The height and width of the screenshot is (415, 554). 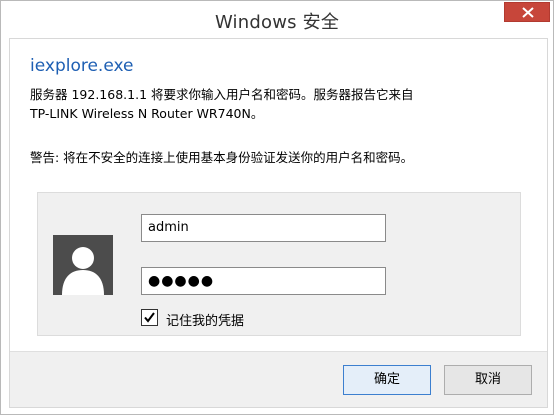 I want to click on checkmark-icon, so click(x=149, y=317).